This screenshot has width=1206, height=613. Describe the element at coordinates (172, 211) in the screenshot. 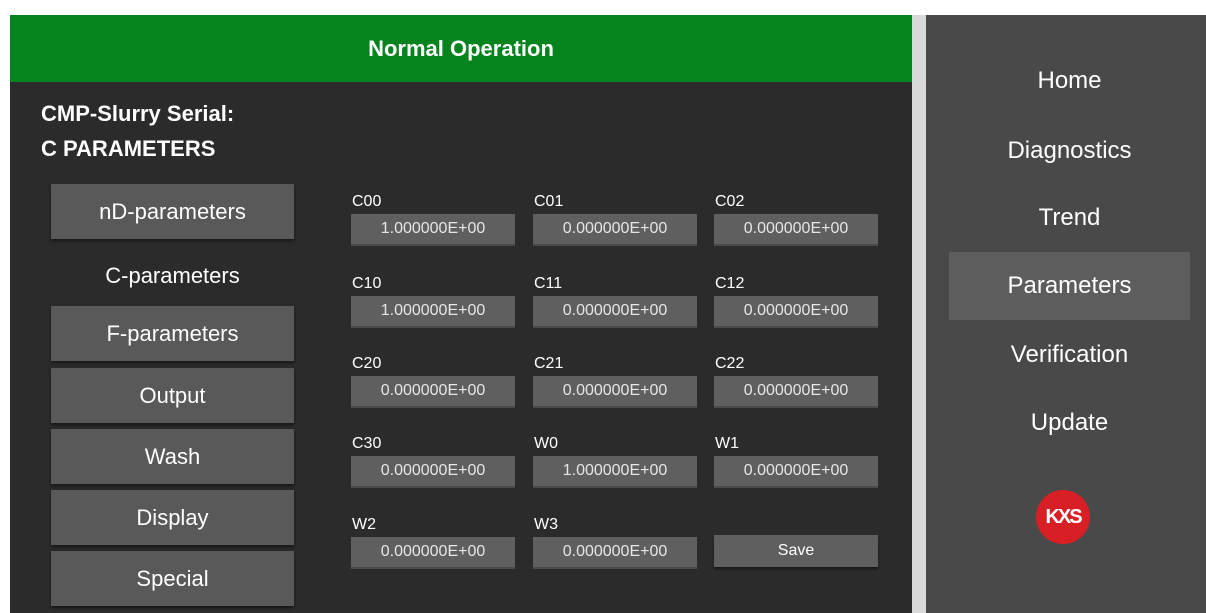

I see `nd-parameters-button: nD-parameters` at that location.